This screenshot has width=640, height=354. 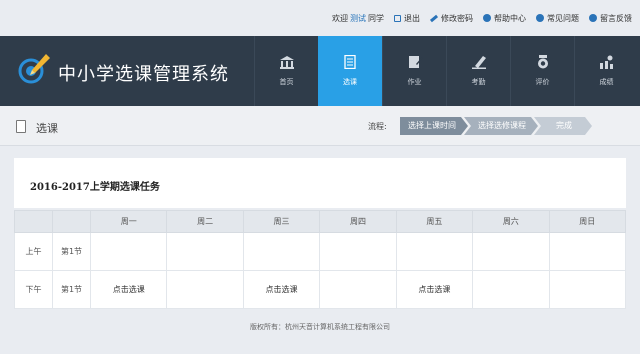 What do you see at coordinates (320, 18) in the screenshot?
I see `top-bar: 欢迎 测试 同学 退出 修改密码 帮助中心 常见问题 留言反馈` at bounding box center [320, 18].